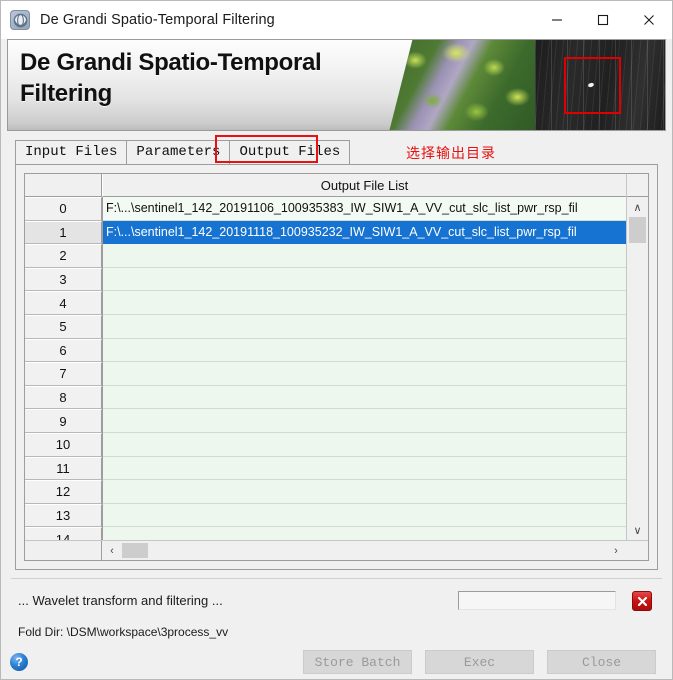 Image resolution: width=673 pixels, height=680 pixels. Describe the element at coordinates (63, 492) in the screenshot. I see `row-number-cell: 12` at that location.